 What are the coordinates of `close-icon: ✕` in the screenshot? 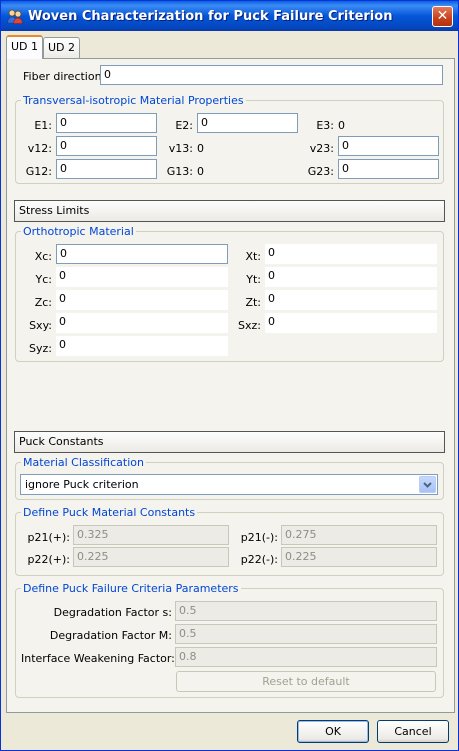 It's located at (442, 16).